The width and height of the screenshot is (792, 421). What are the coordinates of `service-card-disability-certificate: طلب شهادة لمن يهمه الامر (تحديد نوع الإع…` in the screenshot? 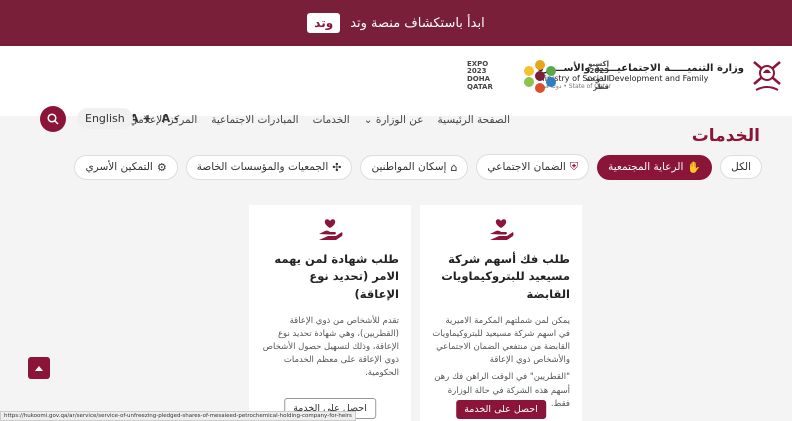 It's located at (330, 313).